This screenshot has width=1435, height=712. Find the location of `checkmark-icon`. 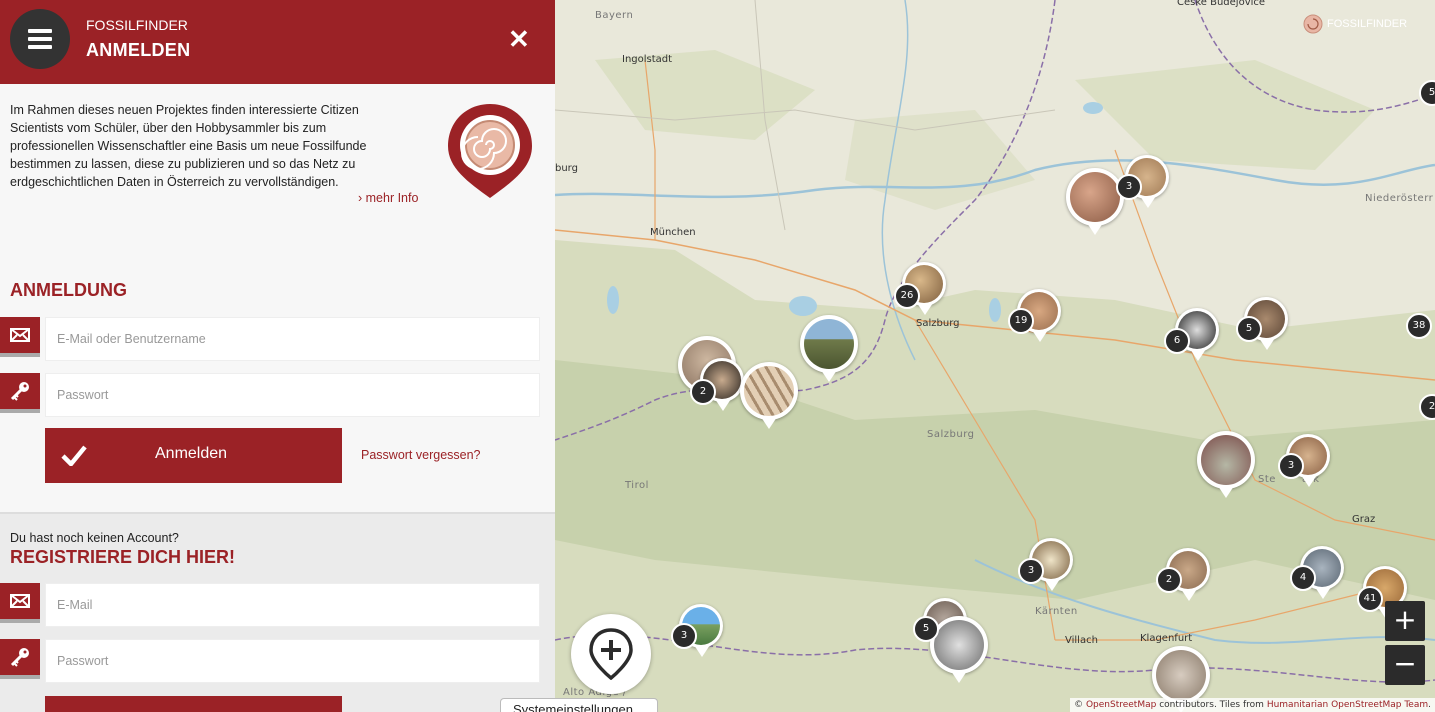

checkmark-icon is located at coordinates (74, 455).